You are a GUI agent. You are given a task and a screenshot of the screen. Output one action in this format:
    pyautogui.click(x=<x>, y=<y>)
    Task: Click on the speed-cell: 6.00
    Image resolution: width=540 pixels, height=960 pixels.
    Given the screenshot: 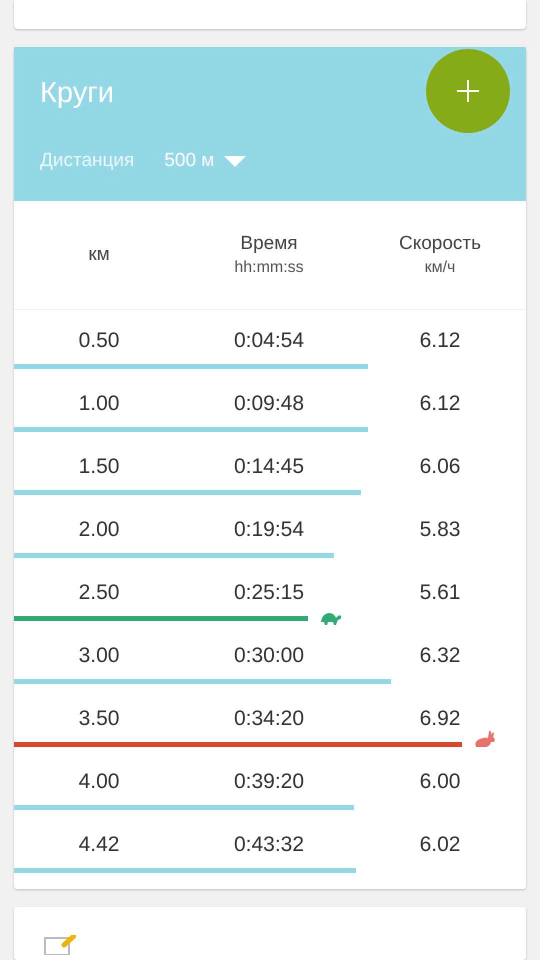 What is the action you would take?
    pyautogui.click(x=440, y=782)
    